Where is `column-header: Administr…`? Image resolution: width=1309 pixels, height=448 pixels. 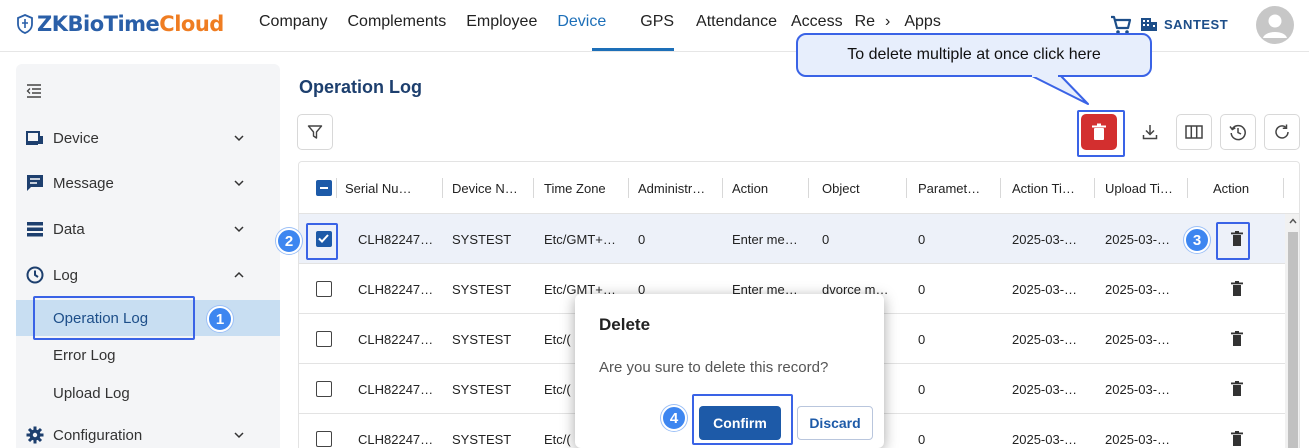
column-header: Administr… is located at coordinates (671, 188).